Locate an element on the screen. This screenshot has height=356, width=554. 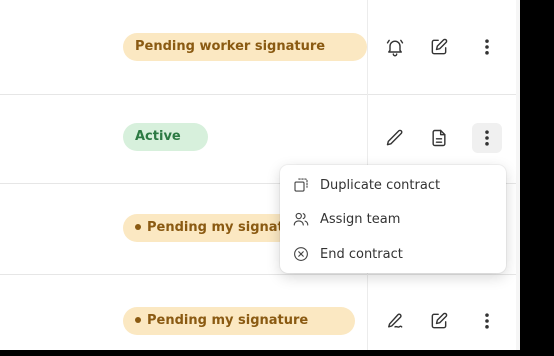
circle-x-icon is located at coordinates (301, 254).